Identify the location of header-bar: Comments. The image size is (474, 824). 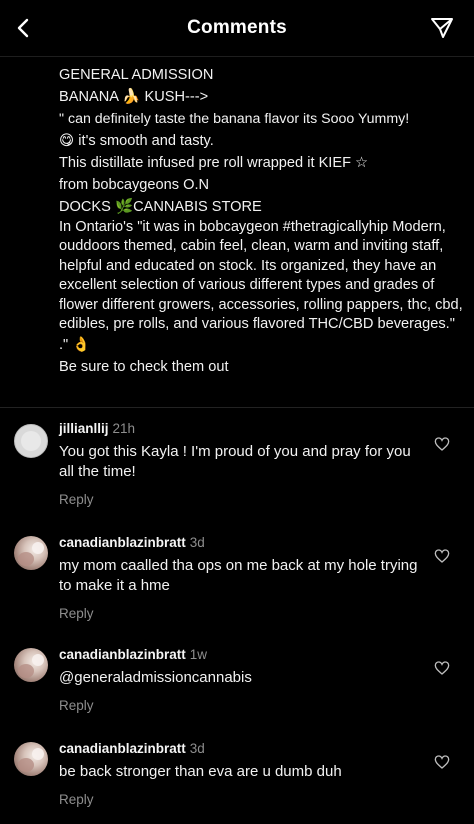
(237, 28).